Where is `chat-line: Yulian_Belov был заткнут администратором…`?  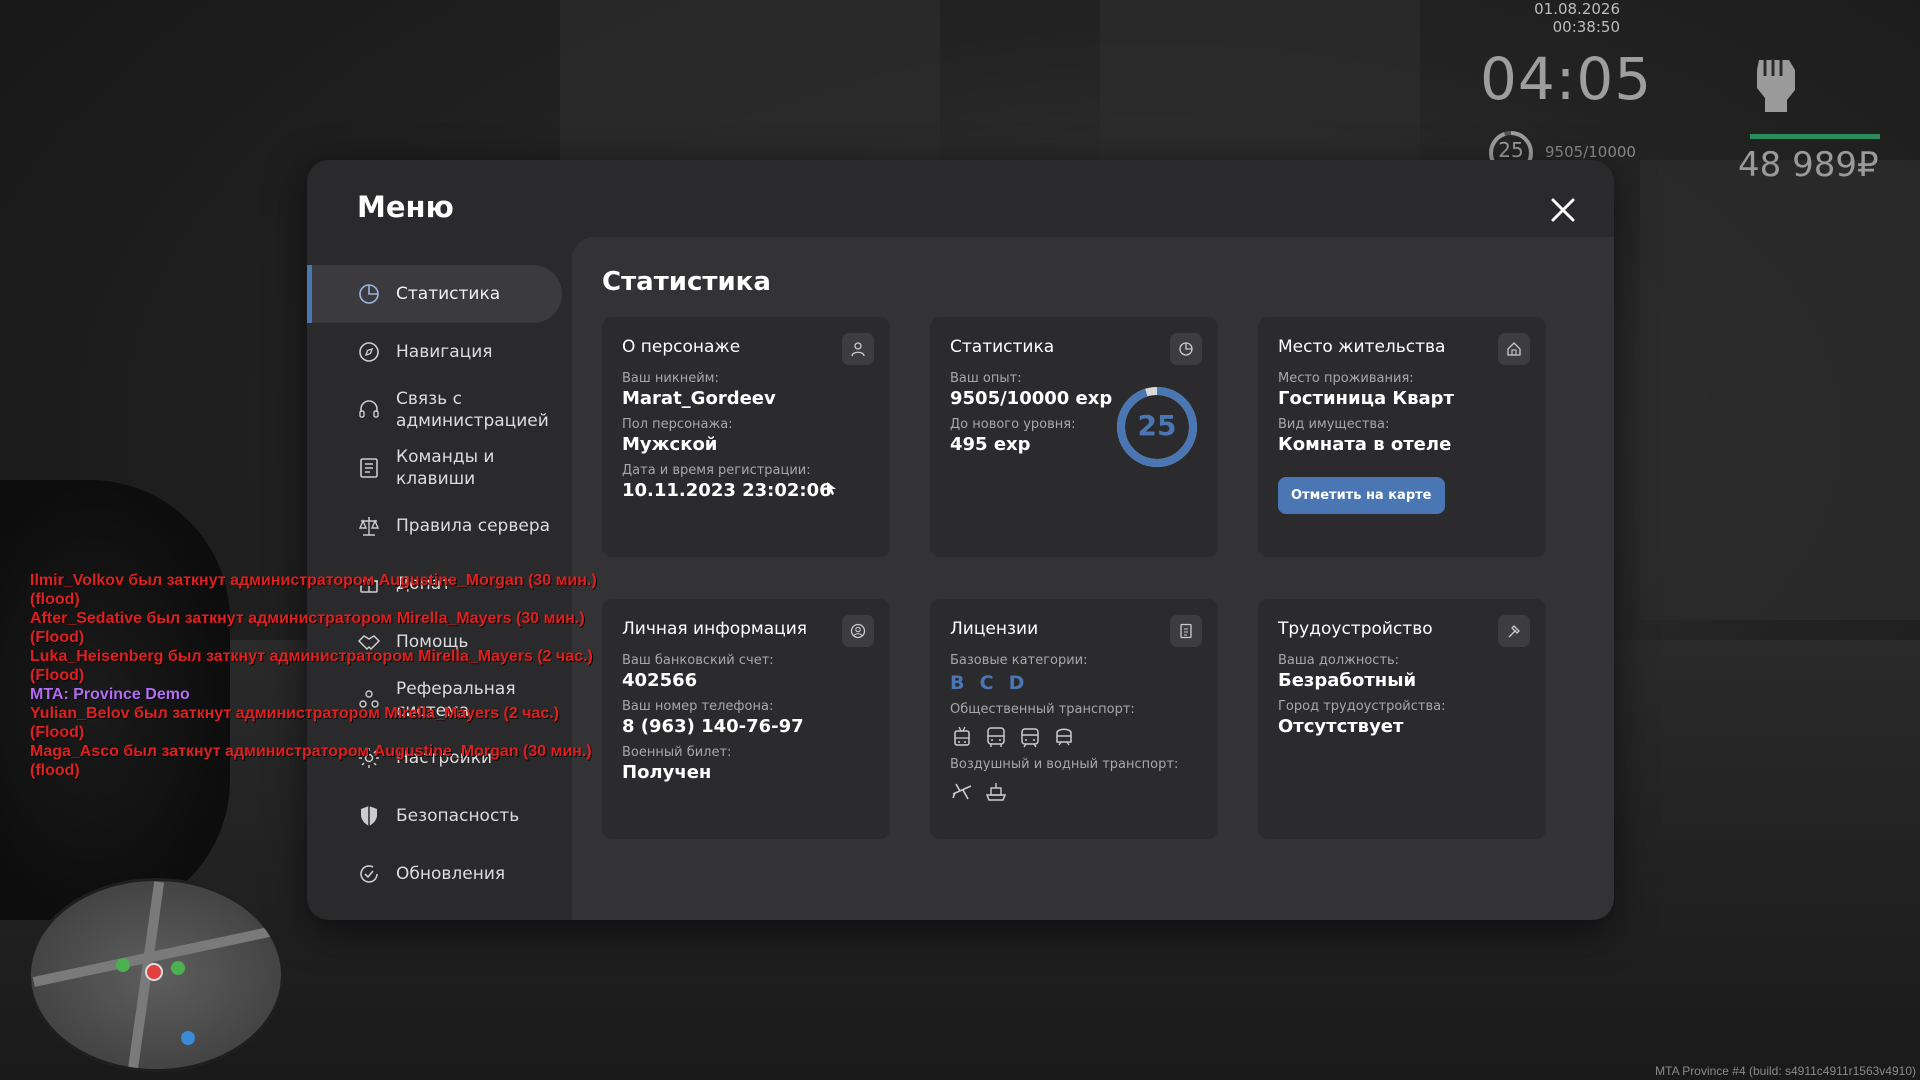
chat-line: Yulian_Belov был заткнут администратором… is located at coordinates (295, 713).